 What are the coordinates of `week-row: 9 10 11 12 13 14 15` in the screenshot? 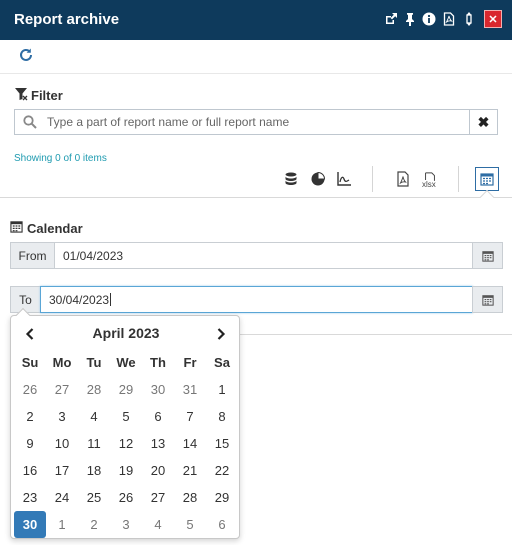 It's located at (126, 443).